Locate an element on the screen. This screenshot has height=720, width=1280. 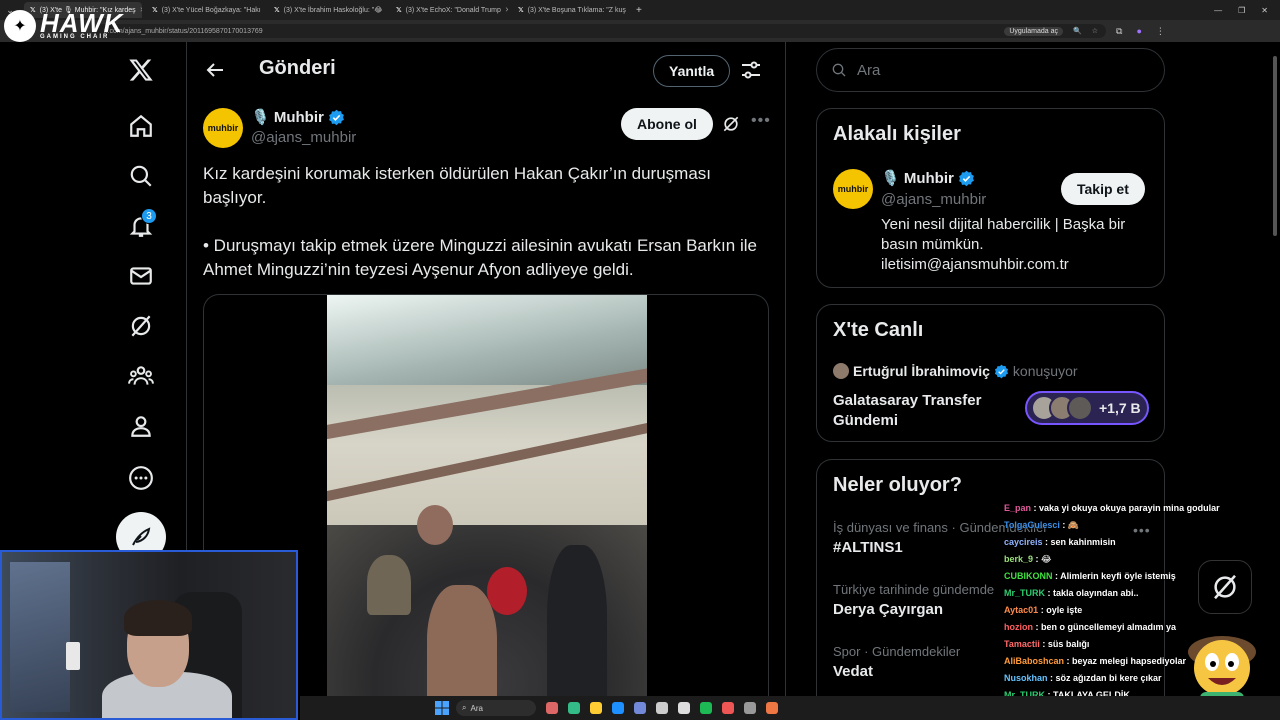
listeners-pill: +1,7 B is located at coordinates (1087, 408).